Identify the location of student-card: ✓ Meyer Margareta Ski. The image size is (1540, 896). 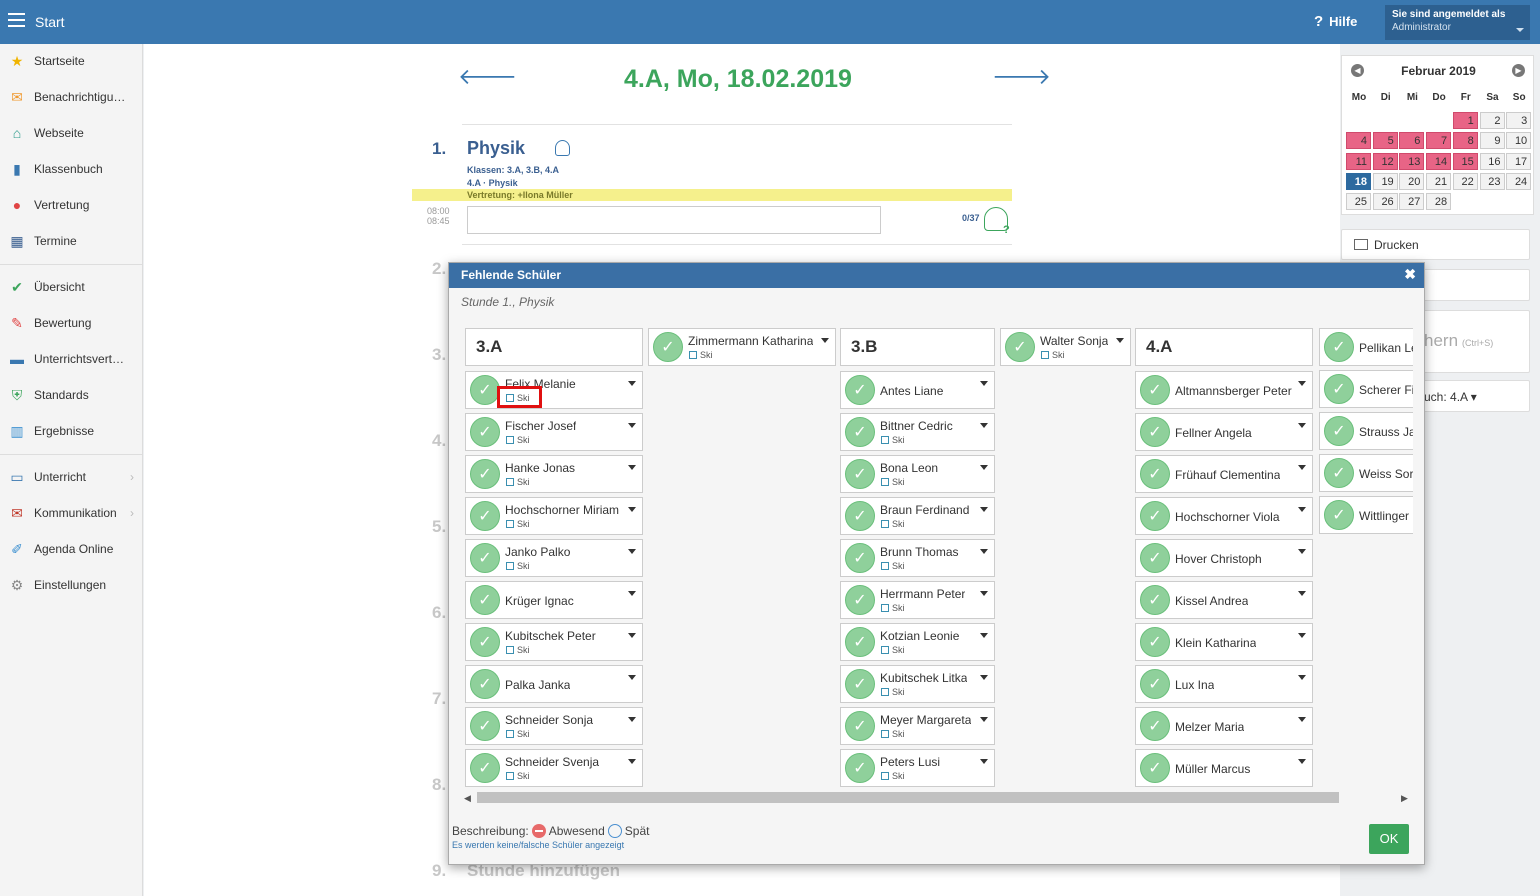
(917, 726).